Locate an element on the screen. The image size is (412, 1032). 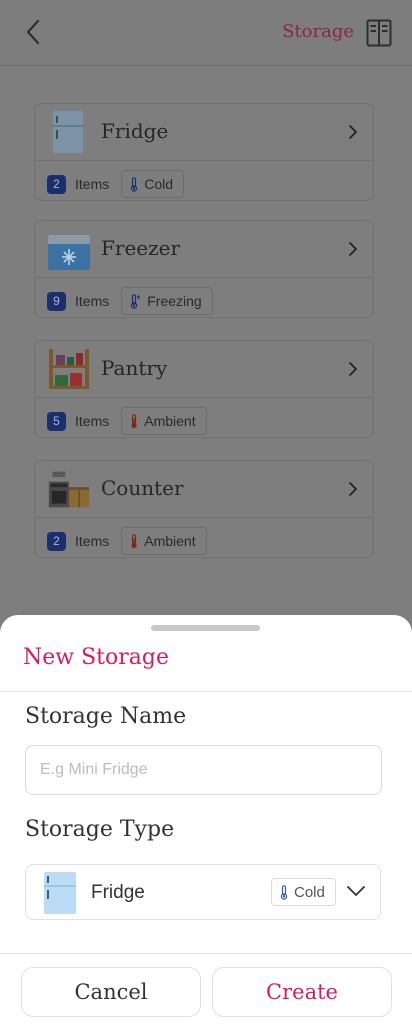
cancel-button: Cancel is located at coordinates (111, 992).